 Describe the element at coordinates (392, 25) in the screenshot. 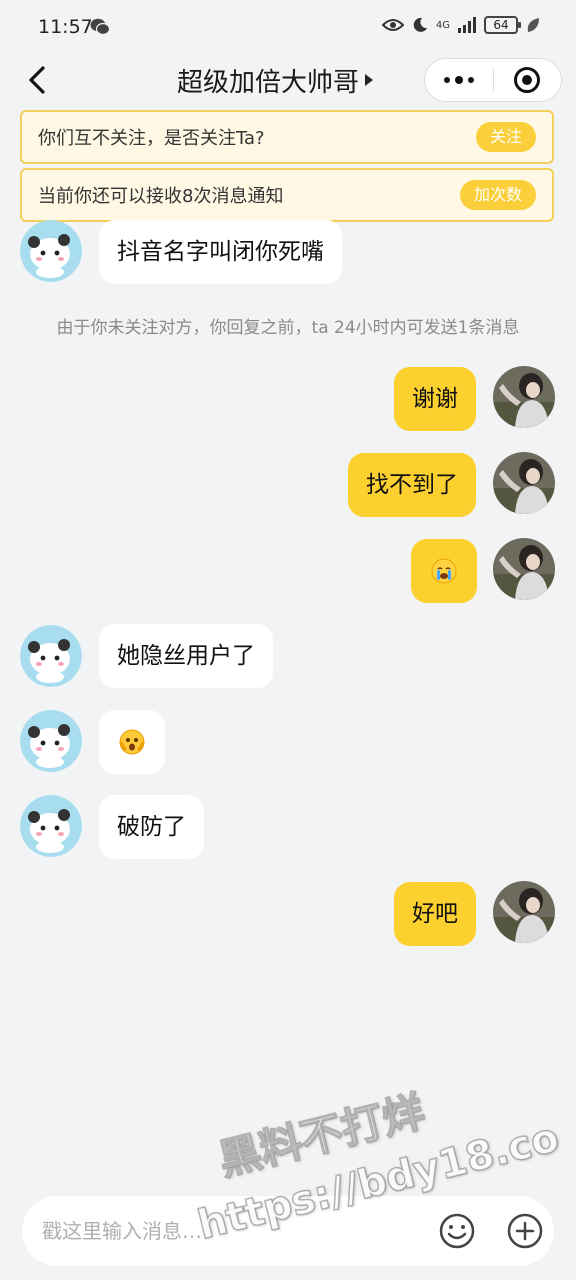

I see `eye-icon` at that location.